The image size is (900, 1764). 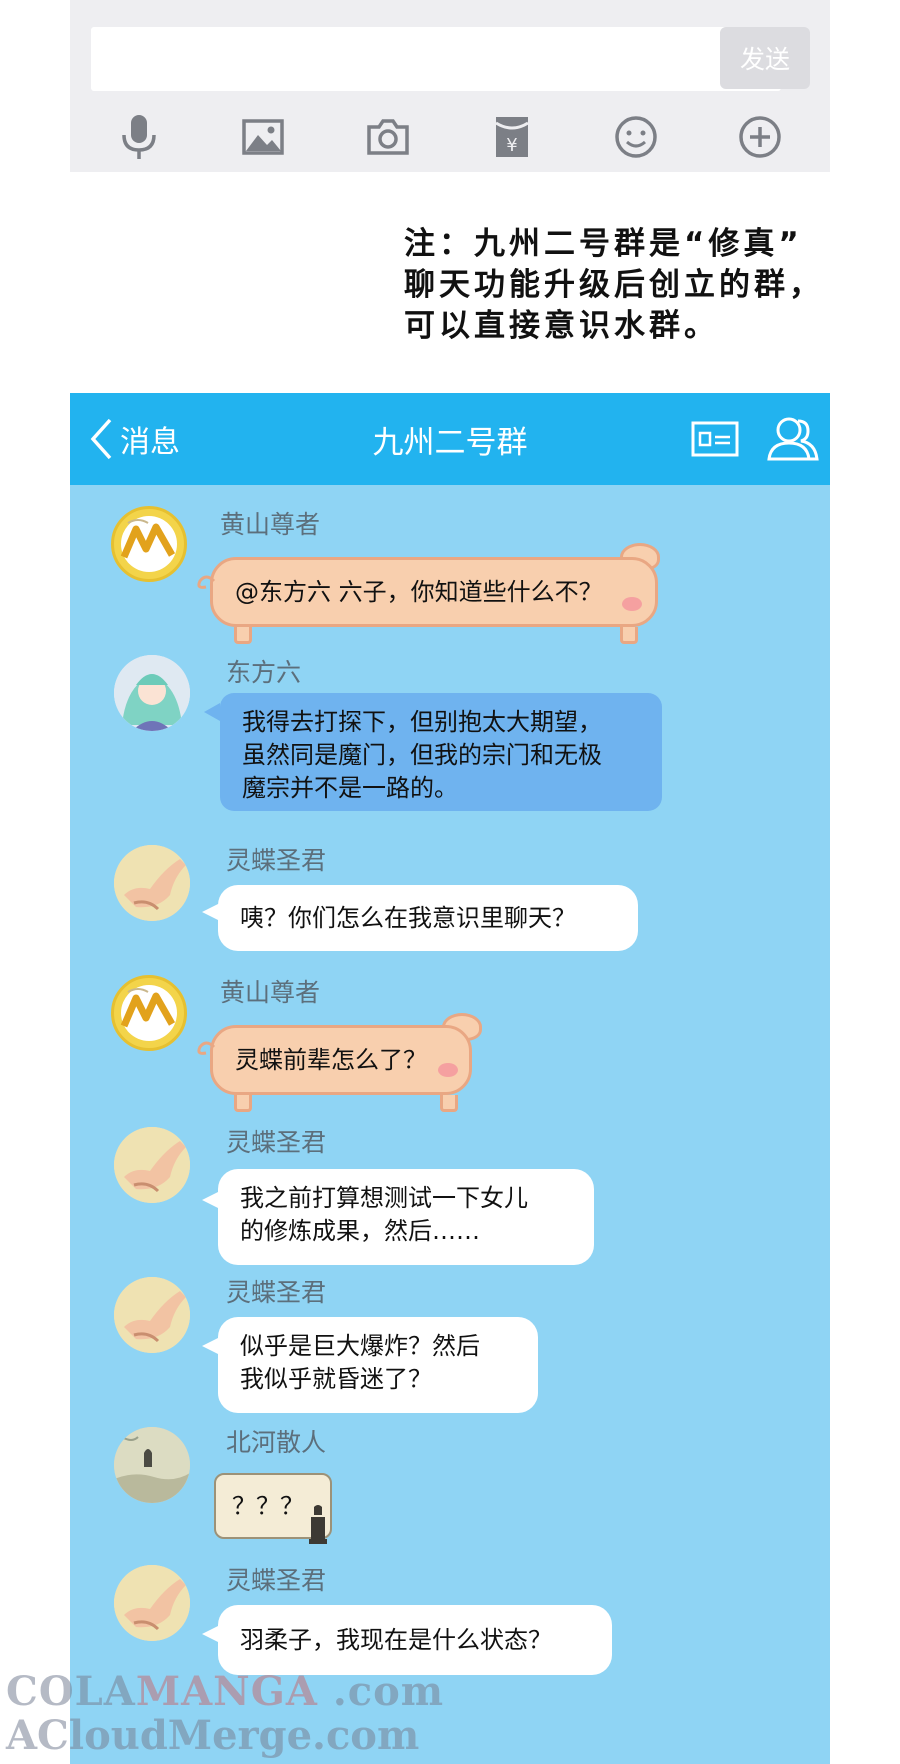 I want to click on message-text: @东方六 六子，你知道些什么不？, so click(x=419, y=591).